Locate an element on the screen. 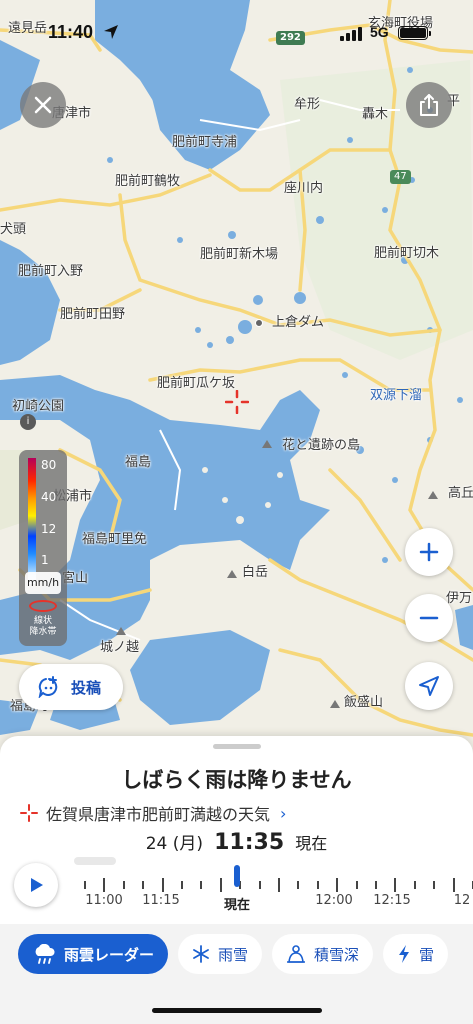  legend-level: 1 is located at coordinates (45, 560).